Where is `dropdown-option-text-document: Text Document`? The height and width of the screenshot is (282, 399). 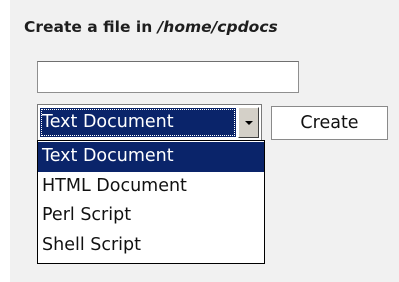
dropdown-option-text-document: Text Document is located at coordinates (151, 157).